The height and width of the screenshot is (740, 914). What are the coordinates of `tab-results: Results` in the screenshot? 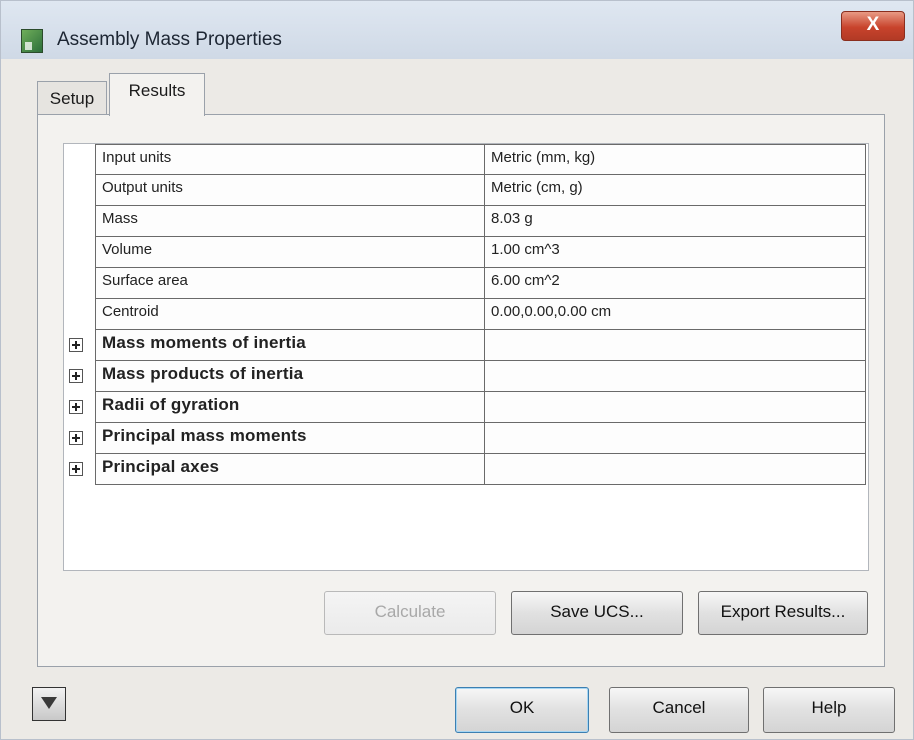 It's located at (157, 94).